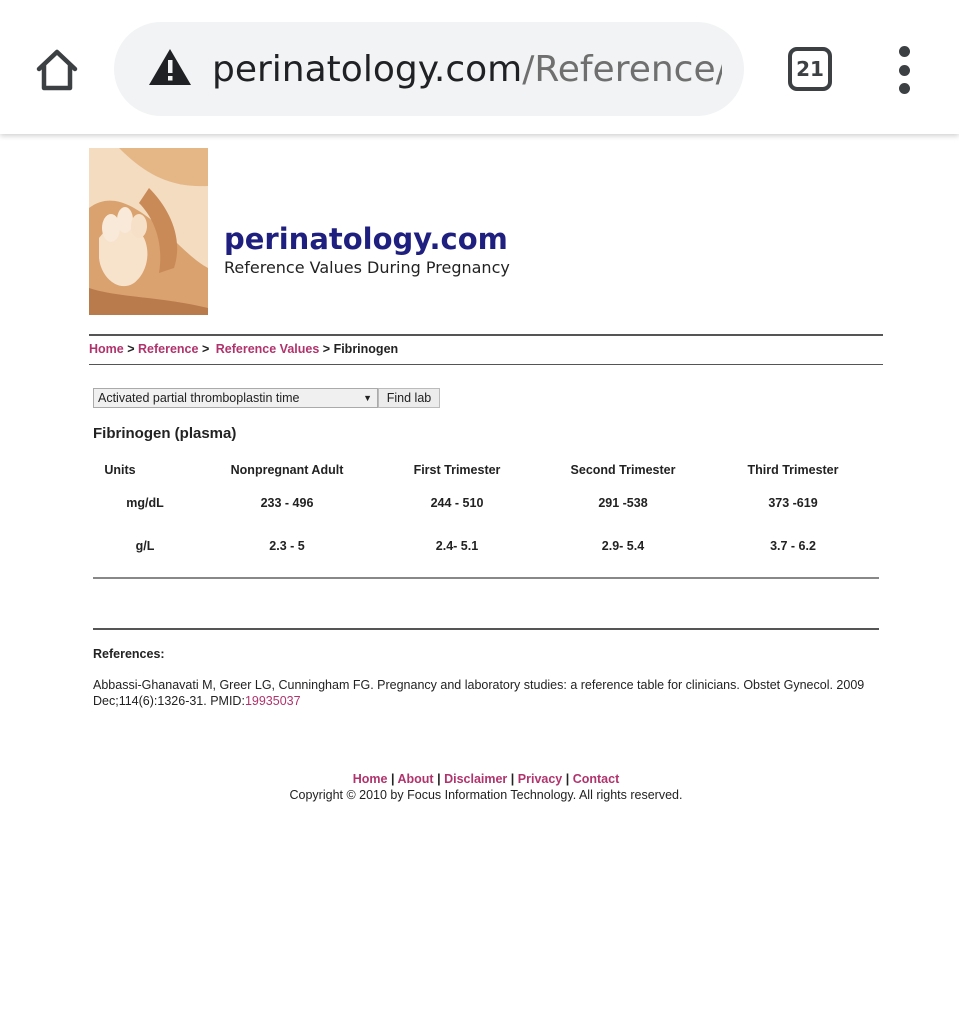 The width and height of the screenshot is (959, 1013). I want to click on table-cell: 291 -538, so click(623, 503).